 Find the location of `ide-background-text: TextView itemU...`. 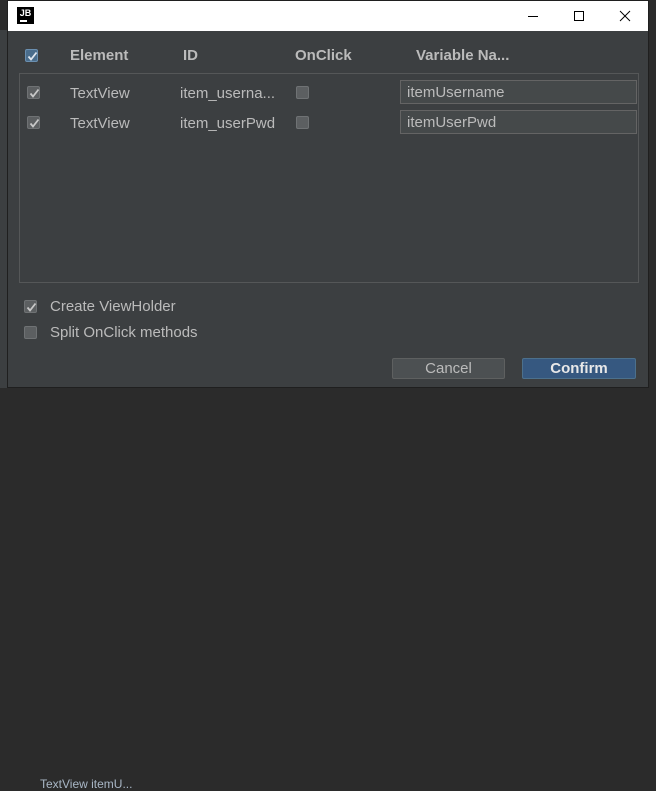

ide-background-text: TextView itemU... is located at coordinates (86, 784).